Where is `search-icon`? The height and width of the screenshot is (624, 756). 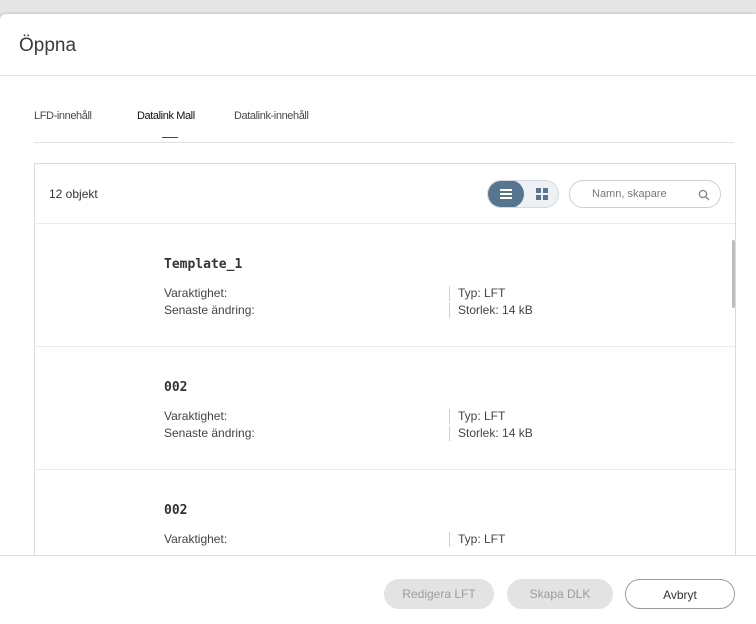 search-icon is located at coordinates (704, 197).